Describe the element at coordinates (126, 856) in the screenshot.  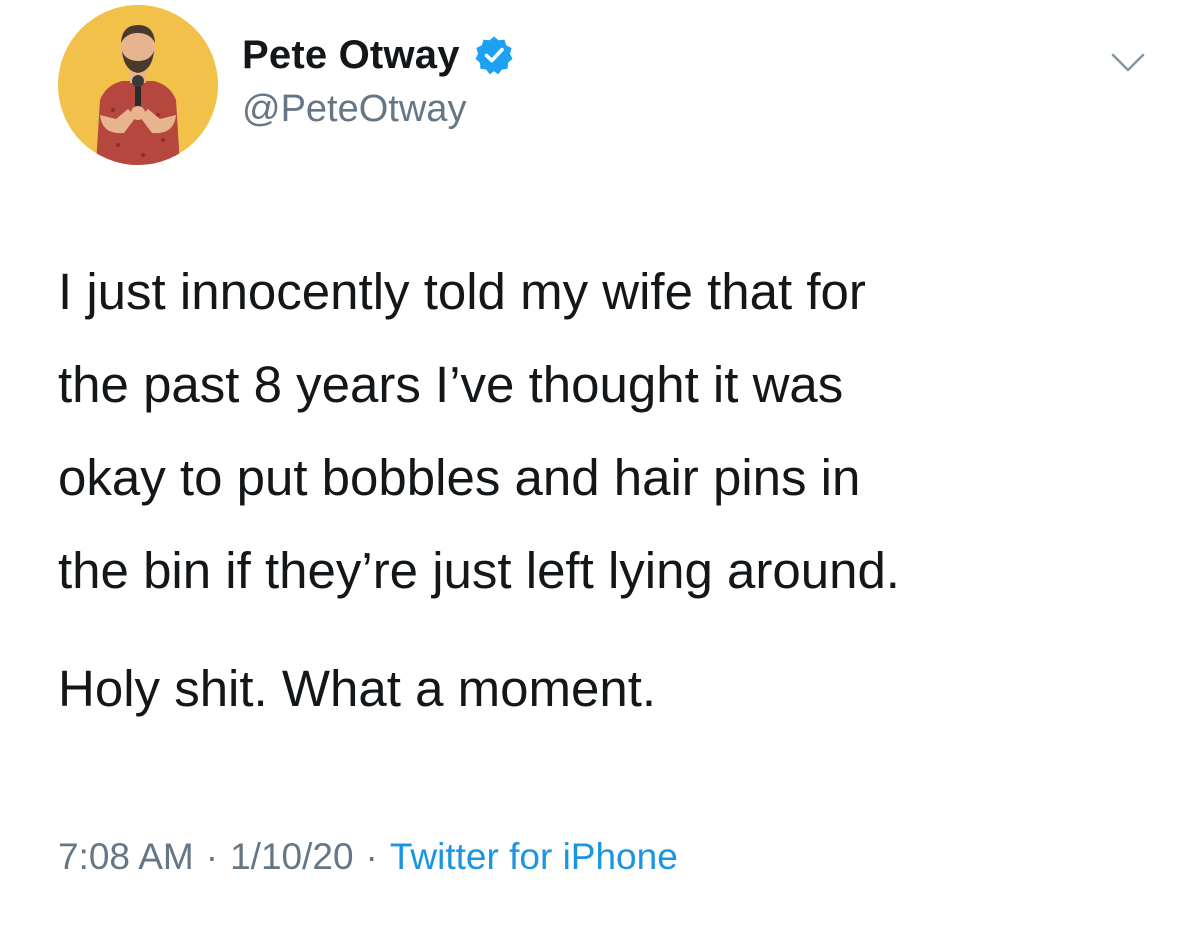
I see `tweet-time: 7:08 AM` at that location.